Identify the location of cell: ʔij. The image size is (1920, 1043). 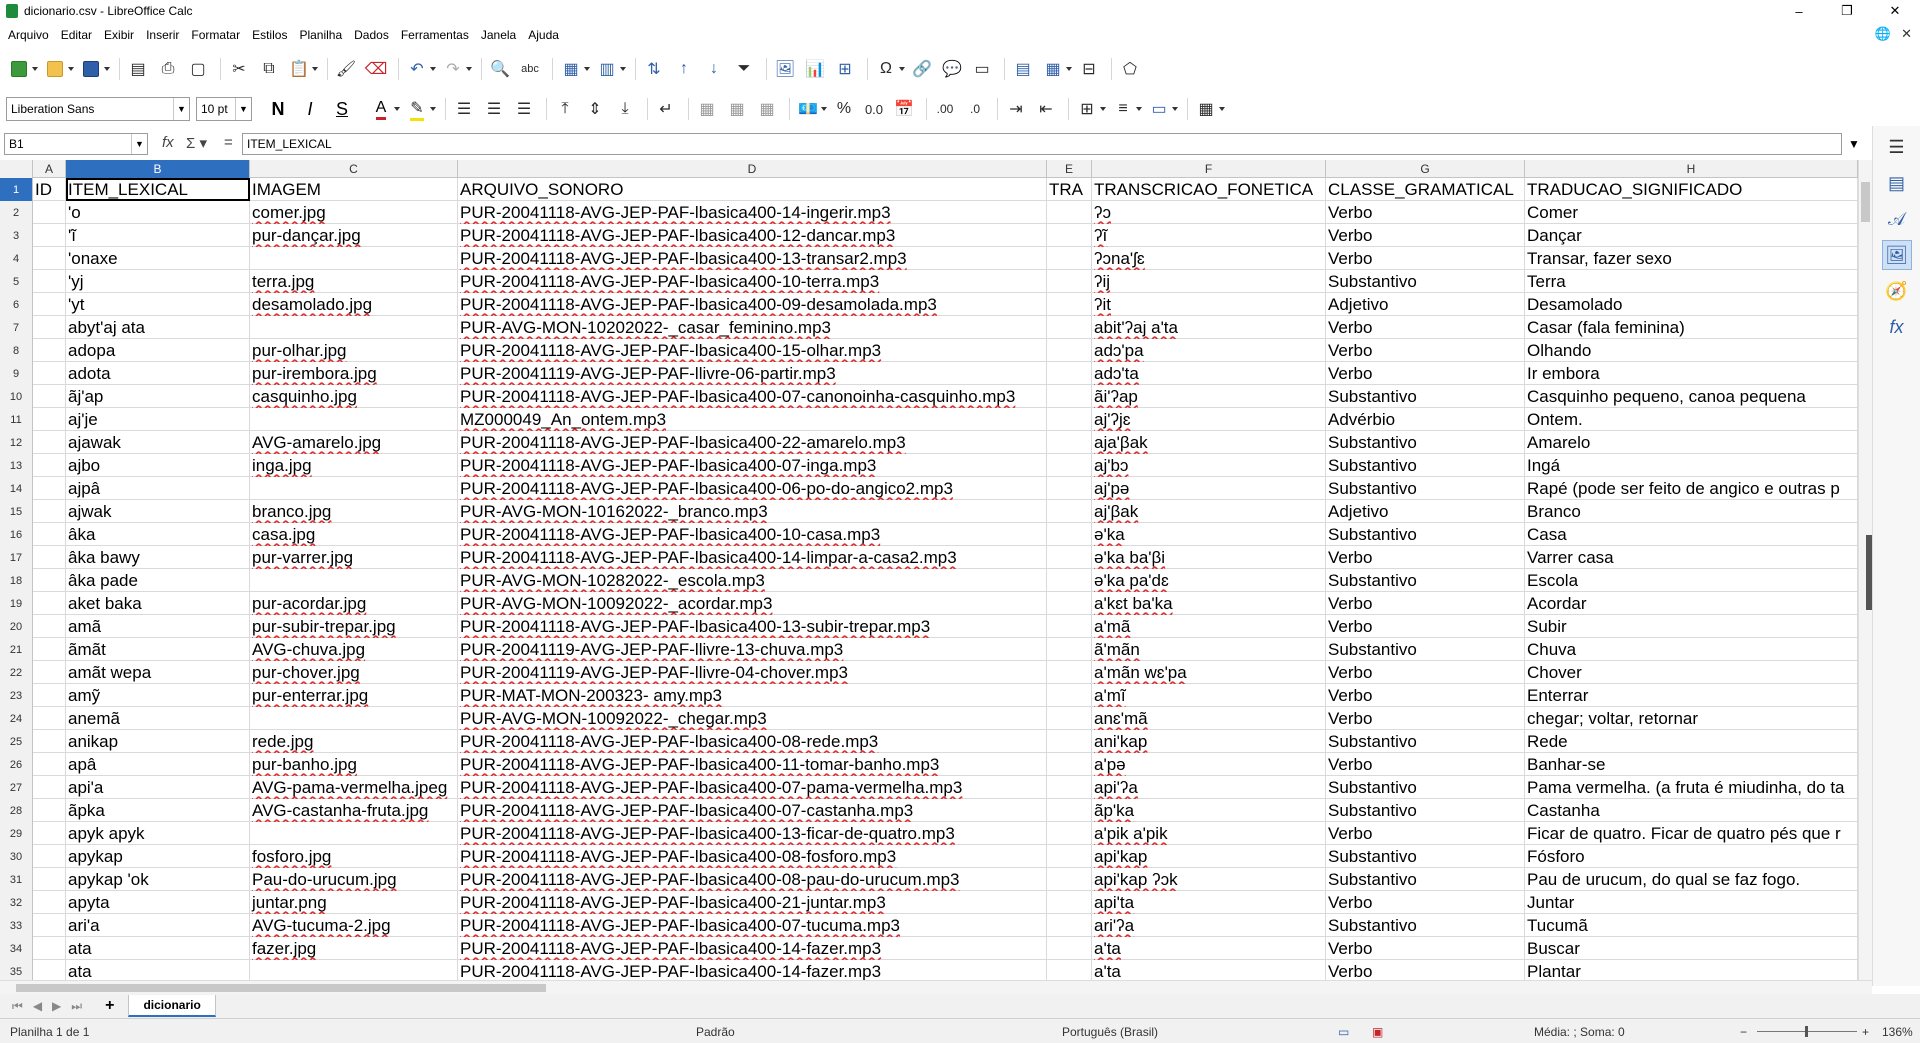
(1209, 281).